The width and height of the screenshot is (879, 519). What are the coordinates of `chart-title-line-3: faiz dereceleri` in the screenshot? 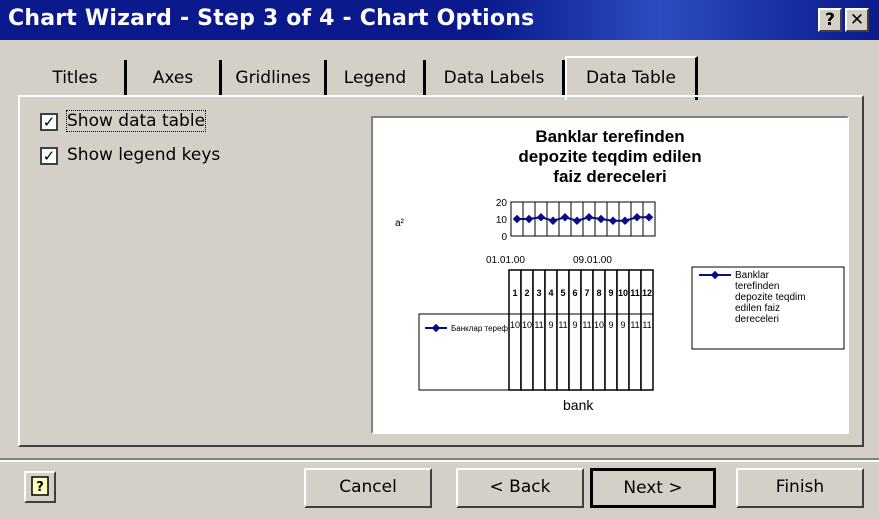 It's located at (609, 176).